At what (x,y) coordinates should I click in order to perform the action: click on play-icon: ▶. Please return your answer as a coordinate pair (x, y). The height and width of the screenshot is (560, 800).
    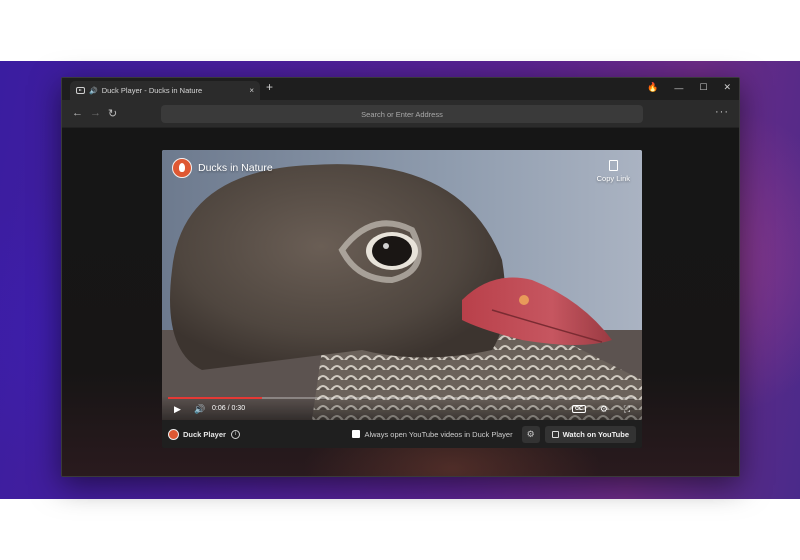
    Looking at the image, I should click on (177, 409).